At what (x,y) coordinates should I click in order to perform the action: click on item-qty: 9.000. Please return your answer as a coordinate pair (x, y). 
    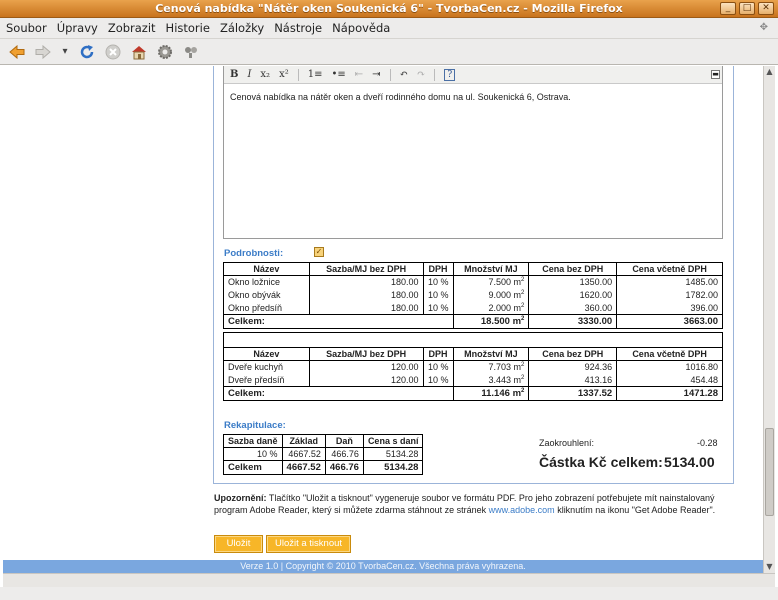
    Looking at the image, I should click on (499, 295).